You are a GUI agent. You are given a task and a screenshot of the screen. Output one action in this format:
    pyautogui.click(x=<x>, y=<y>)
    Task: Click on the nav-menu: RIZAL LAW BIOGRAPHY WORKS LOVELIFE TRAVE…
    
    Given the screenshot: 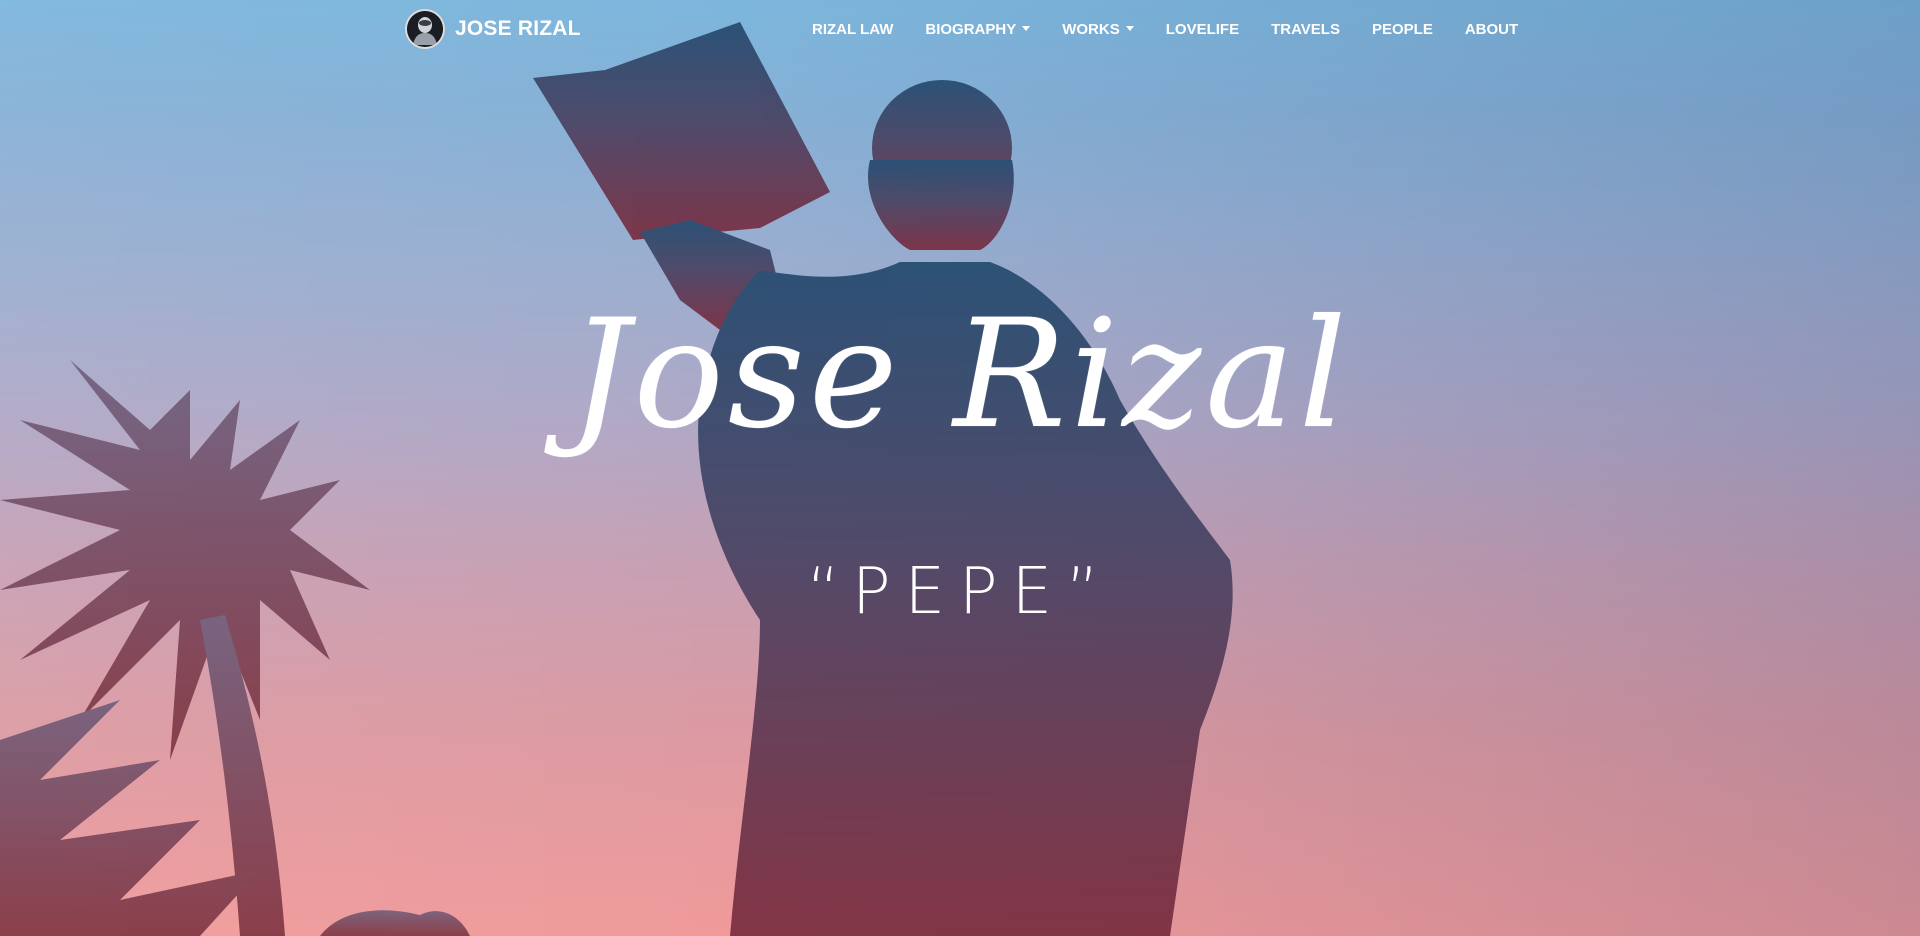 What is the action you would take?
    pyautogui.click(x=1165, y=29)
    